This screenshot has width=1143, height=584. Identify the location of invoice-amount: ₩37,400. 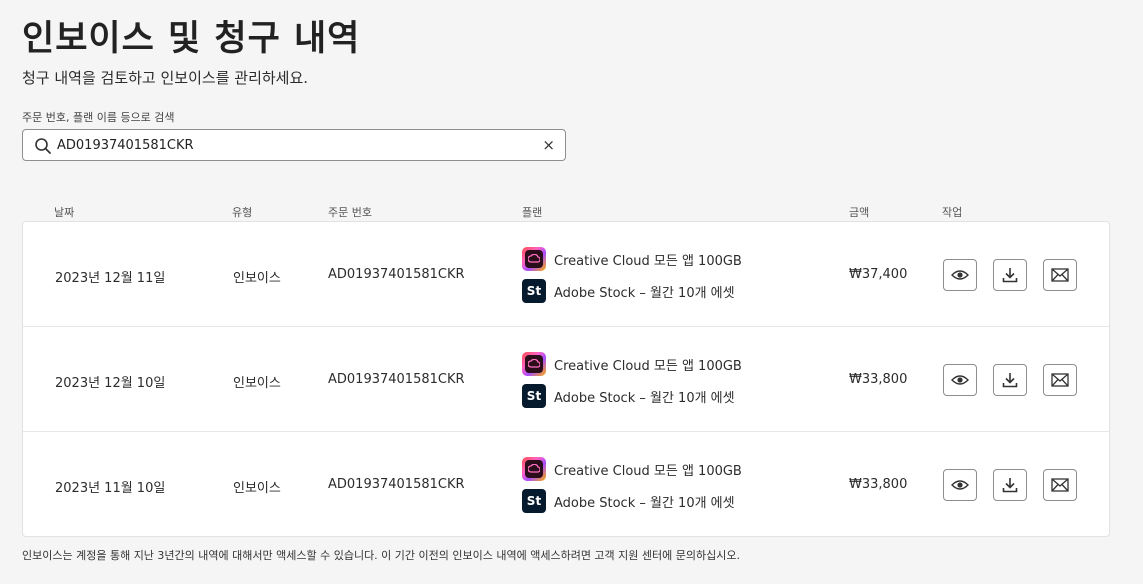
(878, 274).